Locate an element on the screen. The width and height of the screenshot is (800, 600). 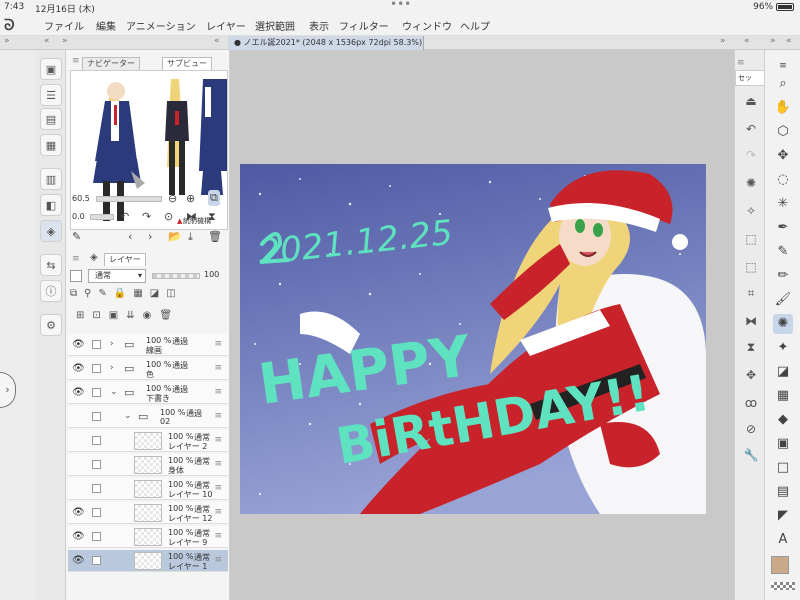
clip-layer-icon: ⧉ is located at coordinates (77, 293).